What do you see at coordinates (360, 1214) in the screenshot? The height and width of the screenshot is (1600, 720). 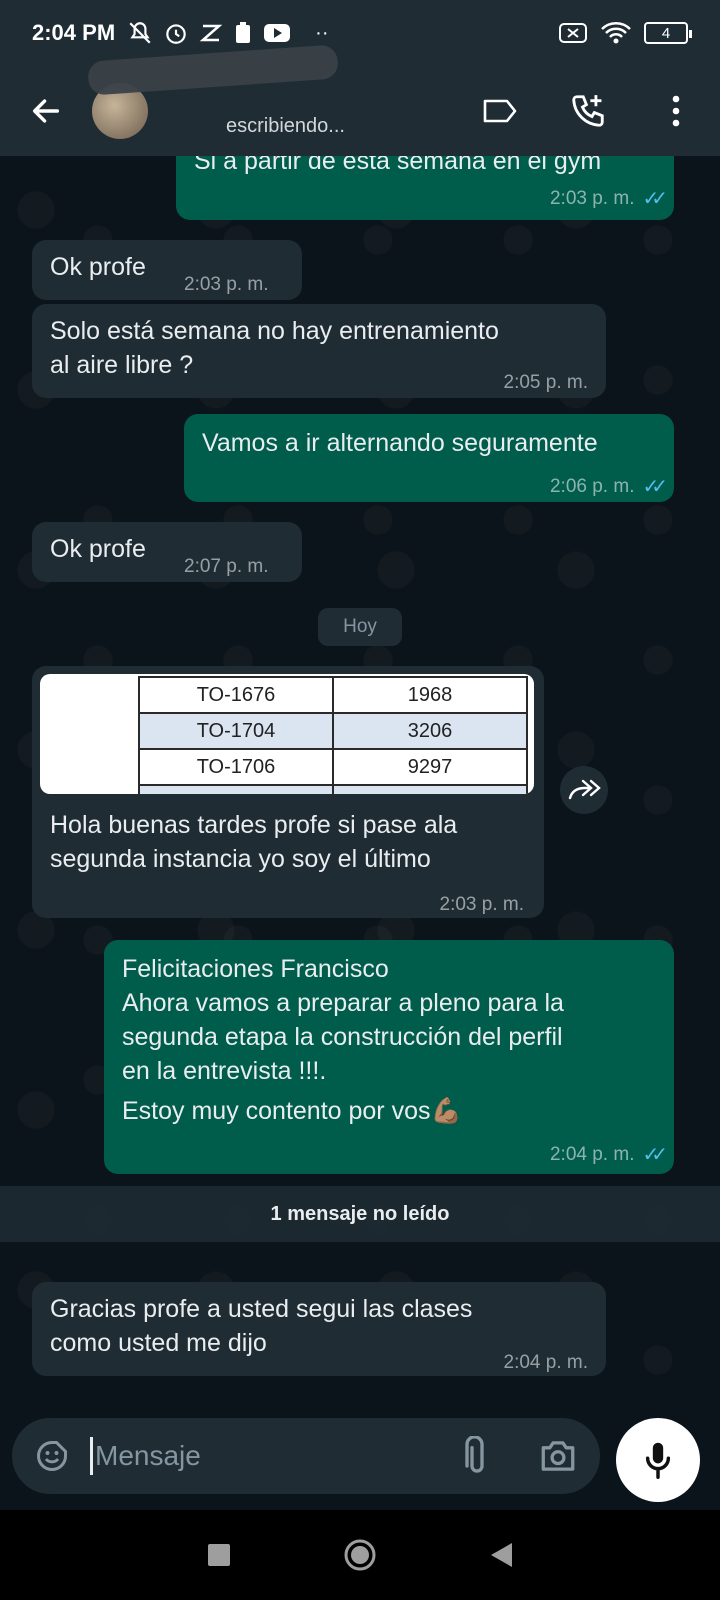 I see `unread-banner: 1 mensaje no leído` at bounding box center [360, 1214].